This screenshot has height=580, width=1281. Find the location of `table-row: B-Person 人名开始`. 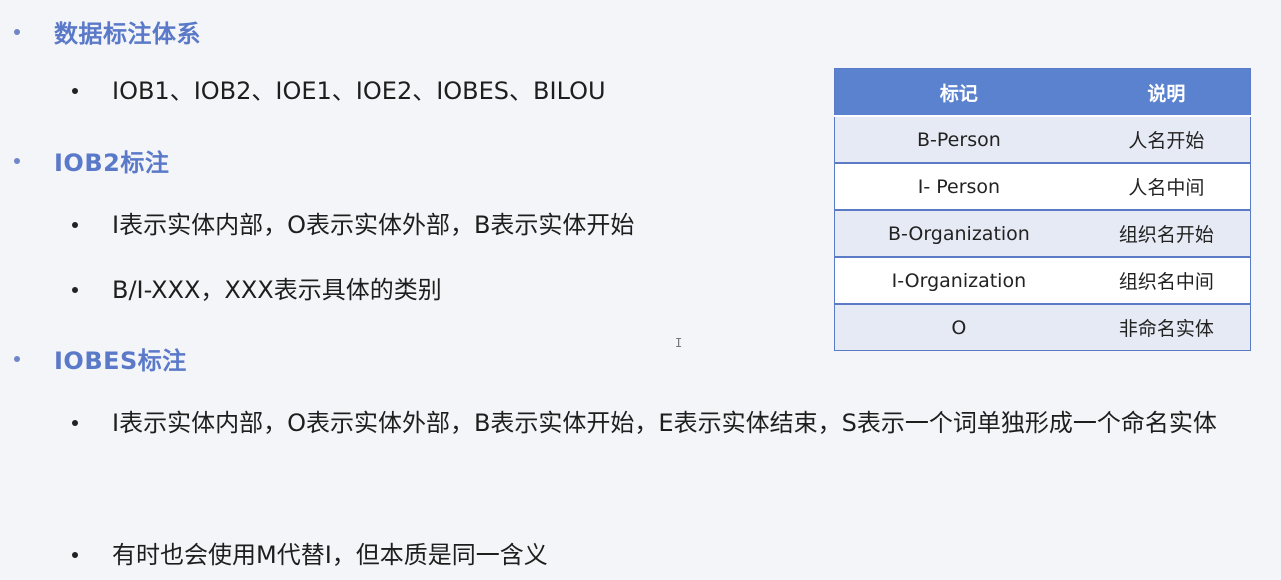

table-row: B-Person 人名开始 is located at coordinates (1042, 139).